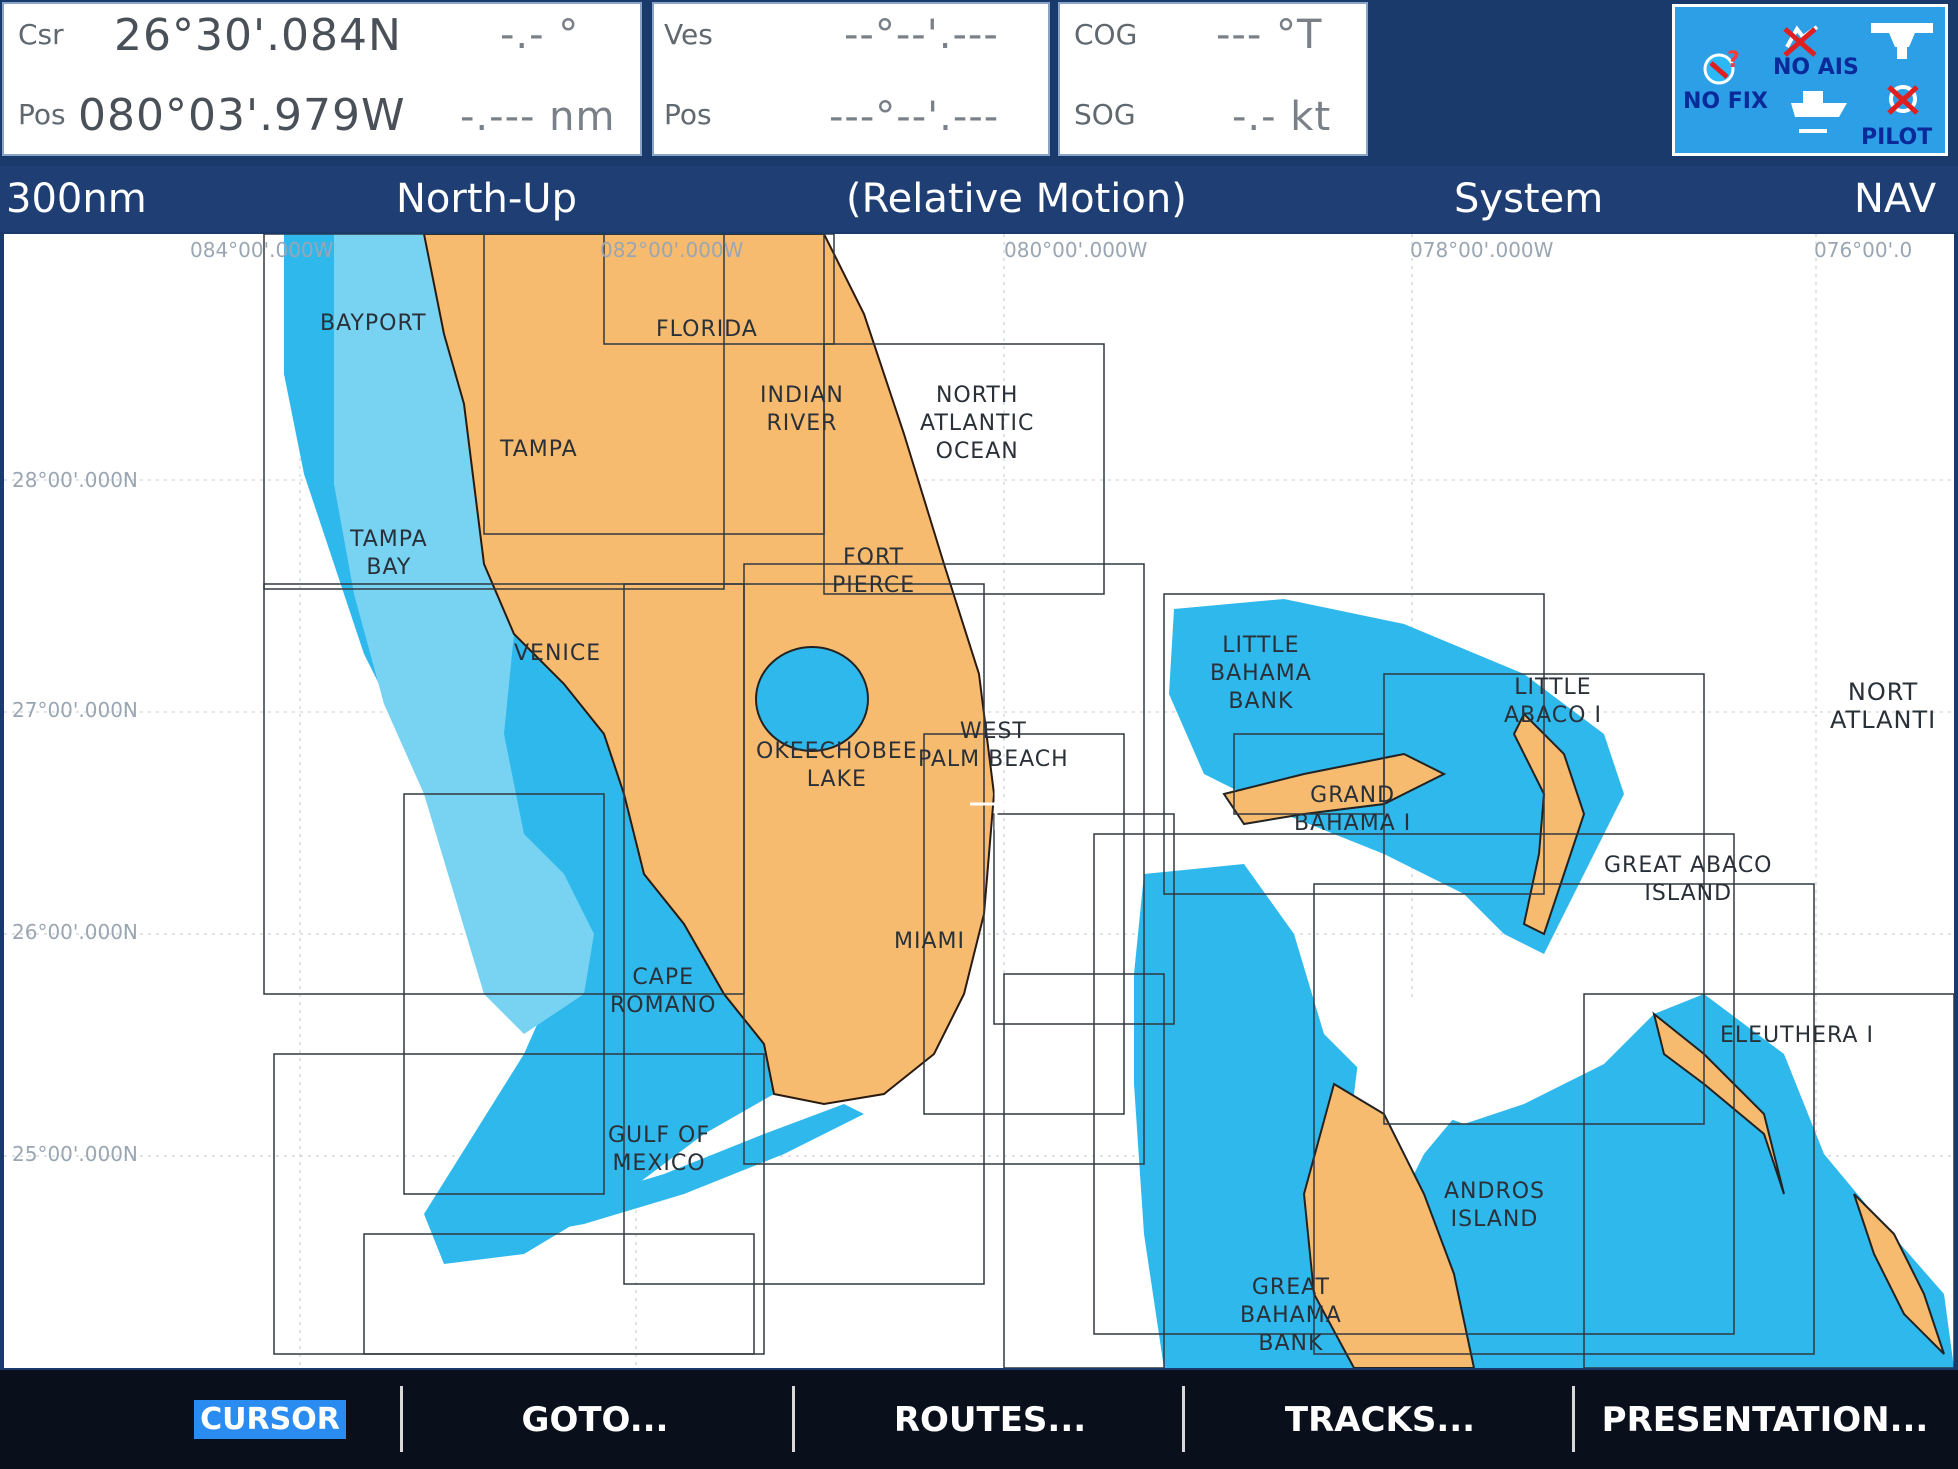 This screenshot has width=1958, height=1469. Describe the element at coordinates (812, 699) in the screenshot. I see `lake-okeechobee` at that location.